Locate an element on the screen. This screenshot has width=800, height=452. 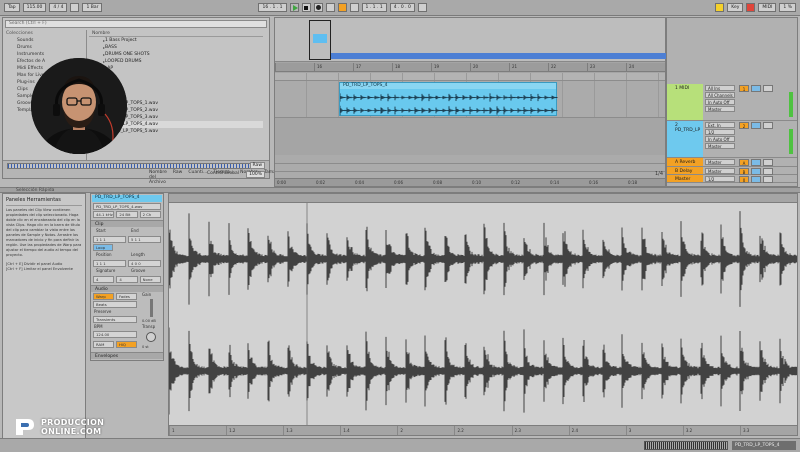
stop-button is located at coordinates (306, 7).